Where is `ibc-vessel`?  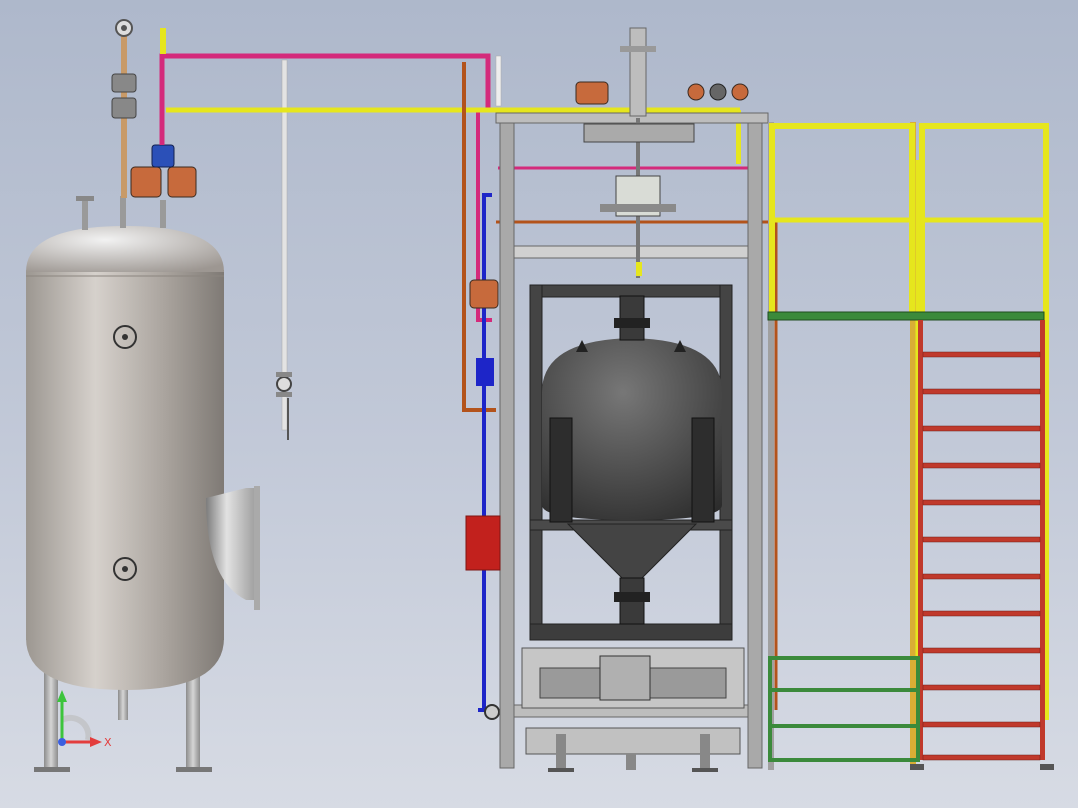
ibc-vessel is located at coordinates (631, 462).